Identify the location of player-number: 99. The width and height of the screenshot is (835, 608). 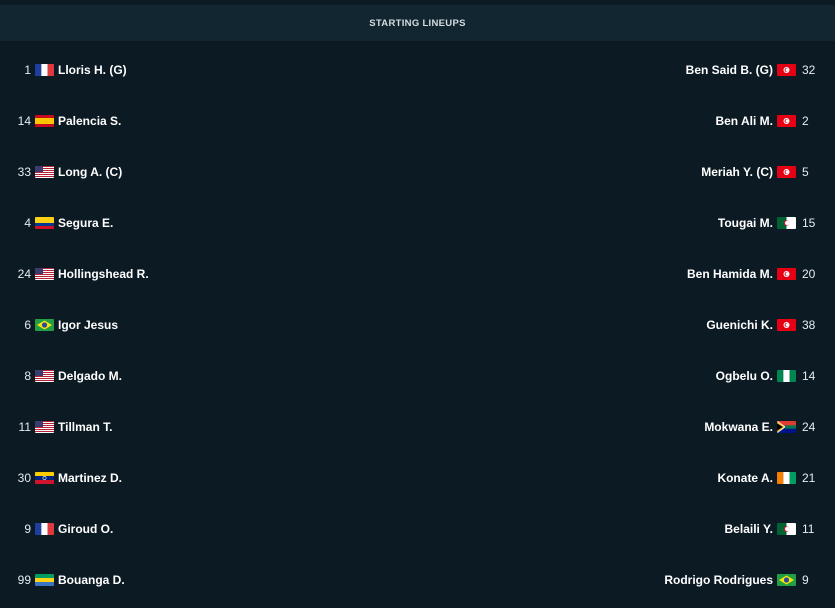
(15, 580).